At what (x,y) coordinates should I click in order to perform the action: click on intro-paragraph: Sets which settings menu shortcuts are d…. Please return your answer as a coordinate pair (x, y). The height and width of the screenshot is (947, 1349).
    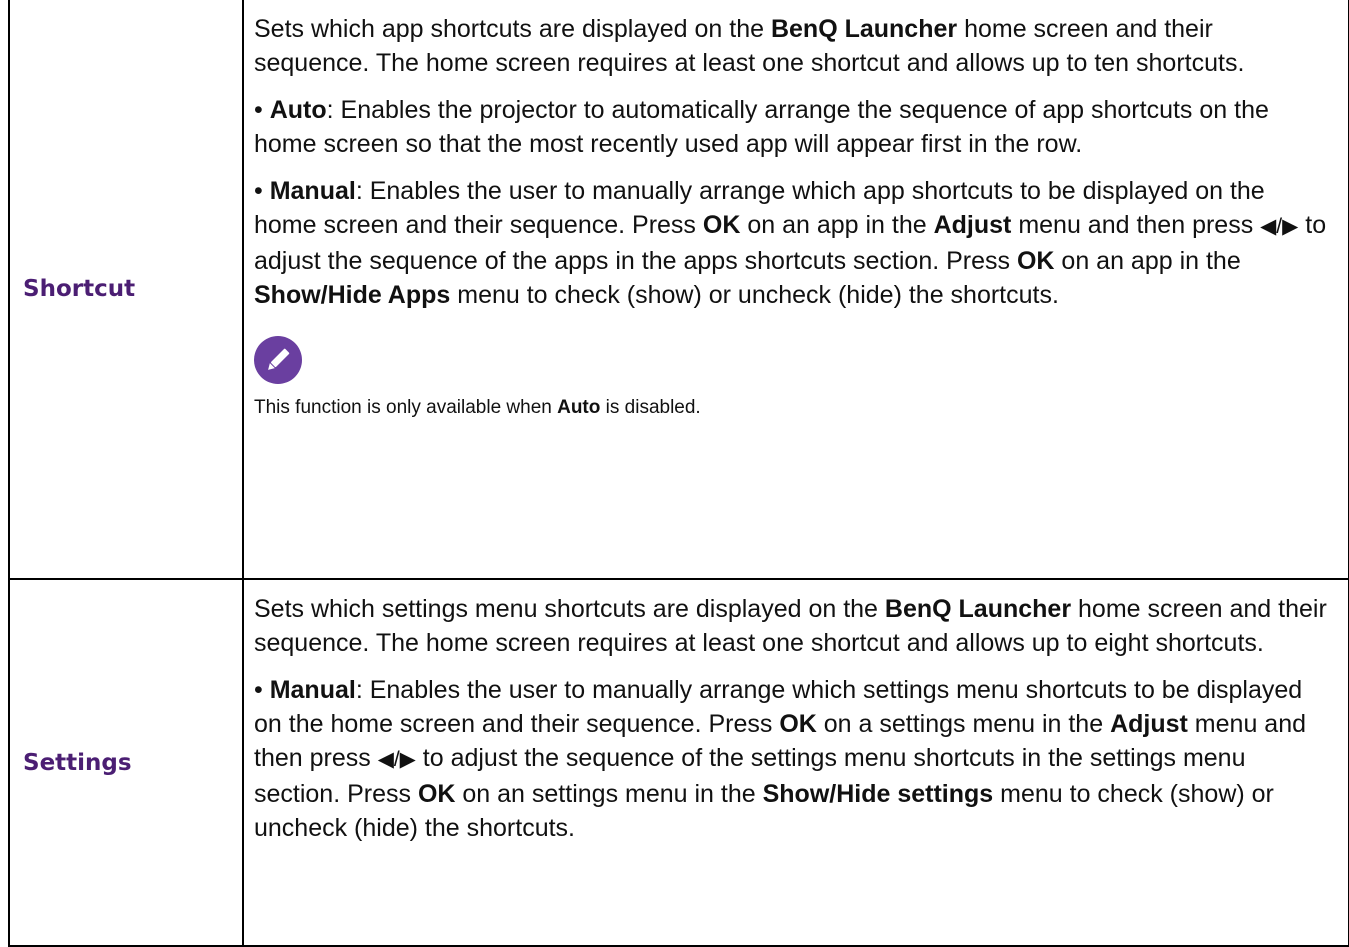
    Looking at the image, I should click on (790, 626).